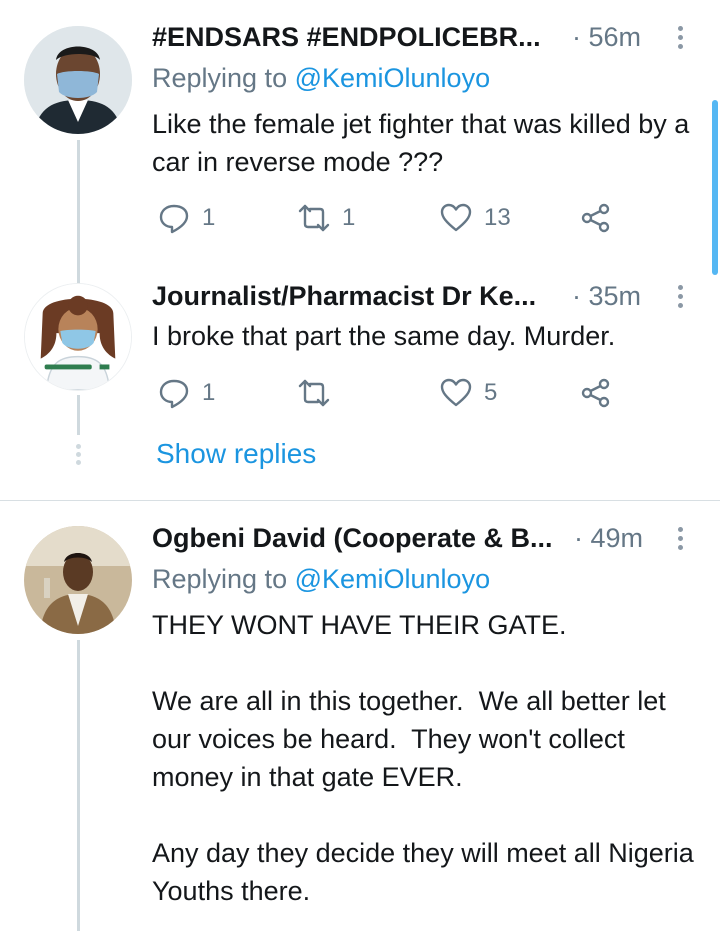 The image size is (720, 931). Describe the element at coordinates (475, 218) in the screenshot. I see `like-button: 13` at that location.